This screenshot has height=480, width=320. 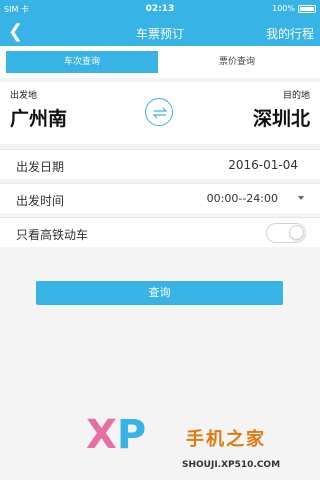 I want to click on time-value: 00:00--24:00, so click(x=242, y=198).